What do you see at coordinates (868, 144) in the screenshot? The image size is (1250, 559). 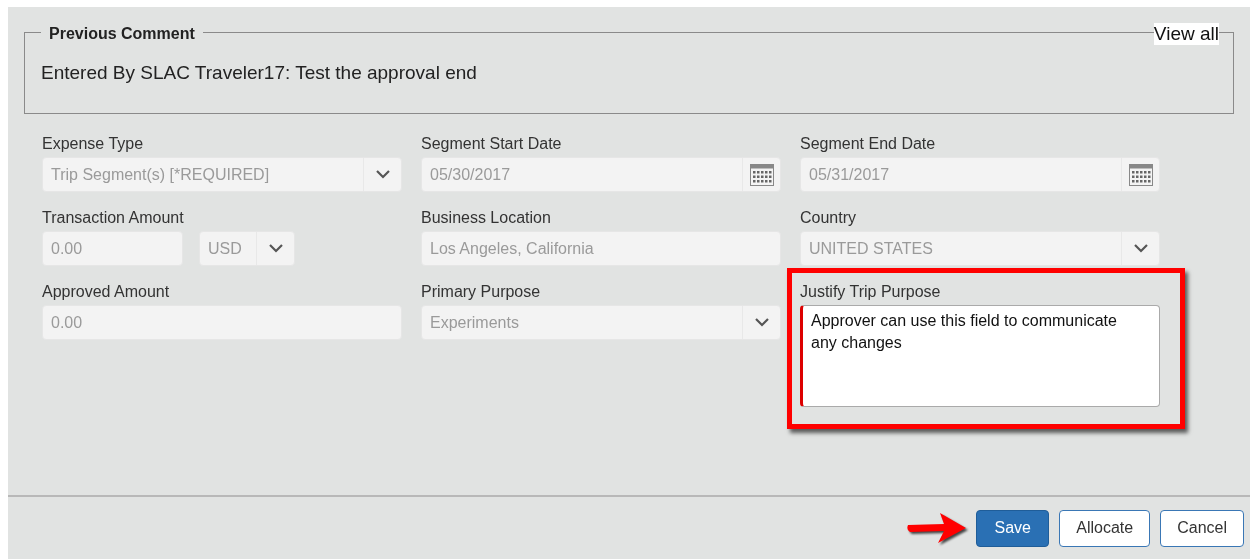 I see `field-label: Segment End Date` at bounding box center [868, 144].